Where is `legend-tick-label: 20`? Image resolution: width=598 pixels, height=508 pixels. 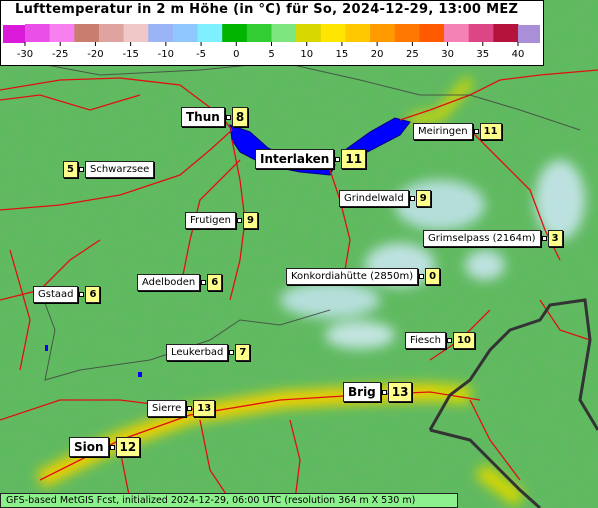 legend-tick-label: 20 is located at coordinates (377, 54).